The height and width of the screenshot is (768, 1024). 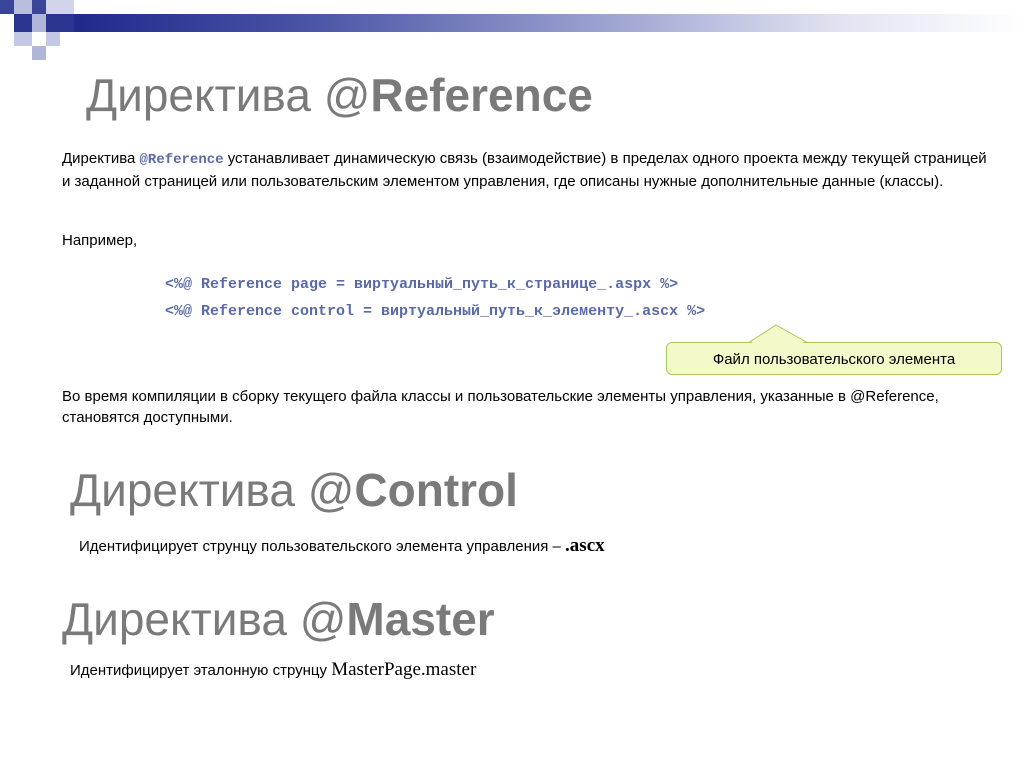 I want to click on reference-heading-prefix: Директива, so click(x=205, y=95).